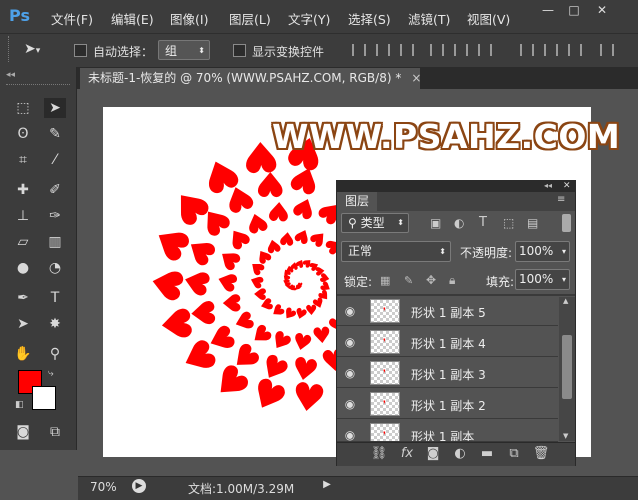 The image size is (638, 500). Describe the element at coordinates (44, 398) in the screenshot. I see `background-color-swatch` at that location.